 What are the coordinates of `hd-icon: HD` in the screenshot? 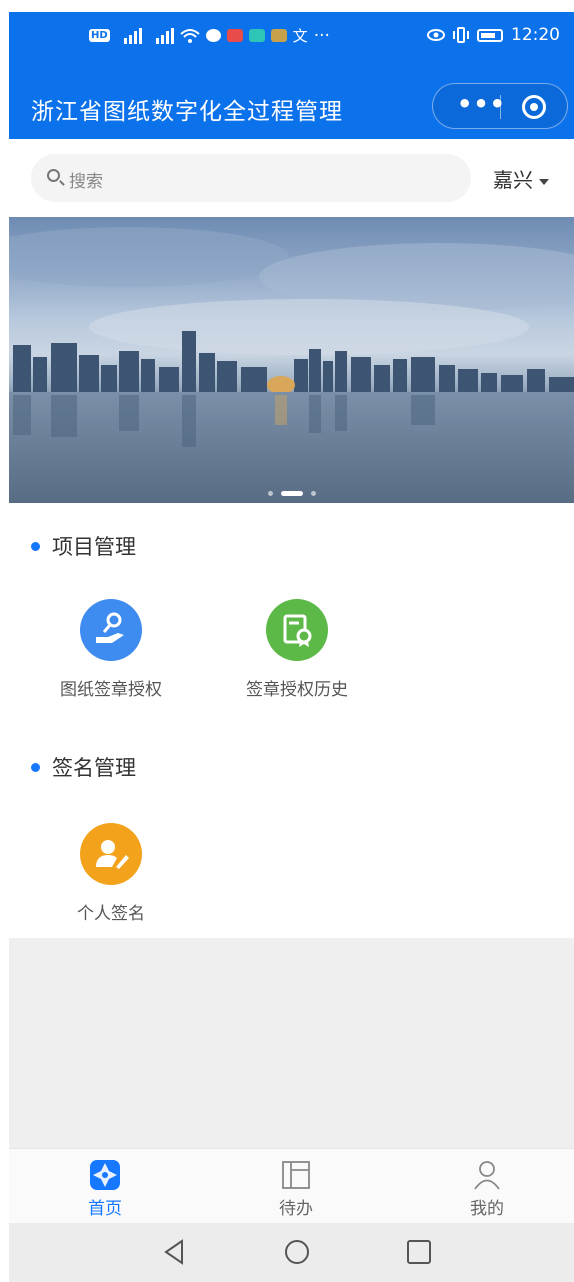 It's located at (99, 35).